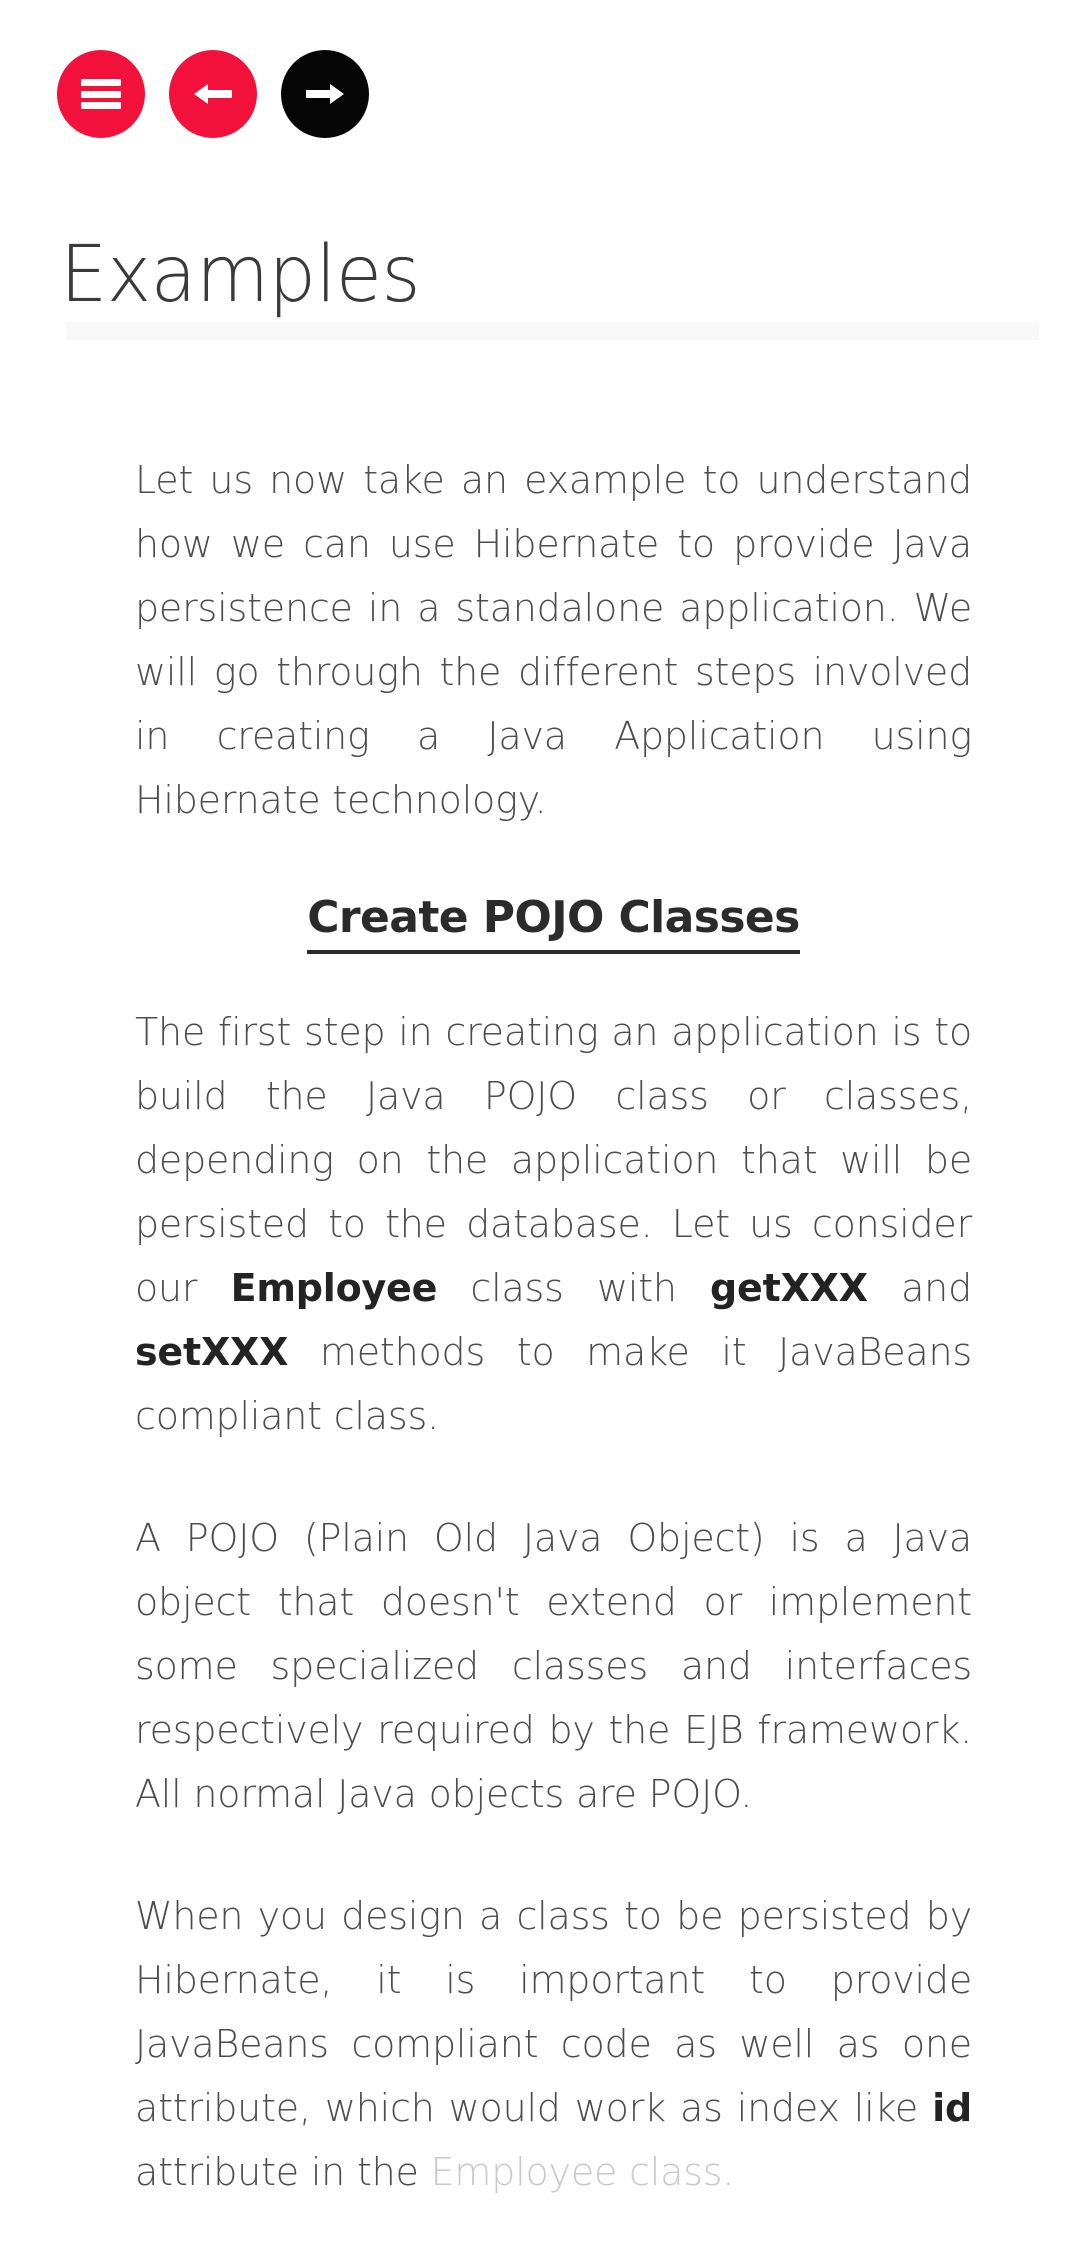 This screenshot has width=1080, height=2262. What do you see at coordinates (283, 2172) in the screenshot?
I see `text-run: attribute in the` at bounding box center [283, 2172].